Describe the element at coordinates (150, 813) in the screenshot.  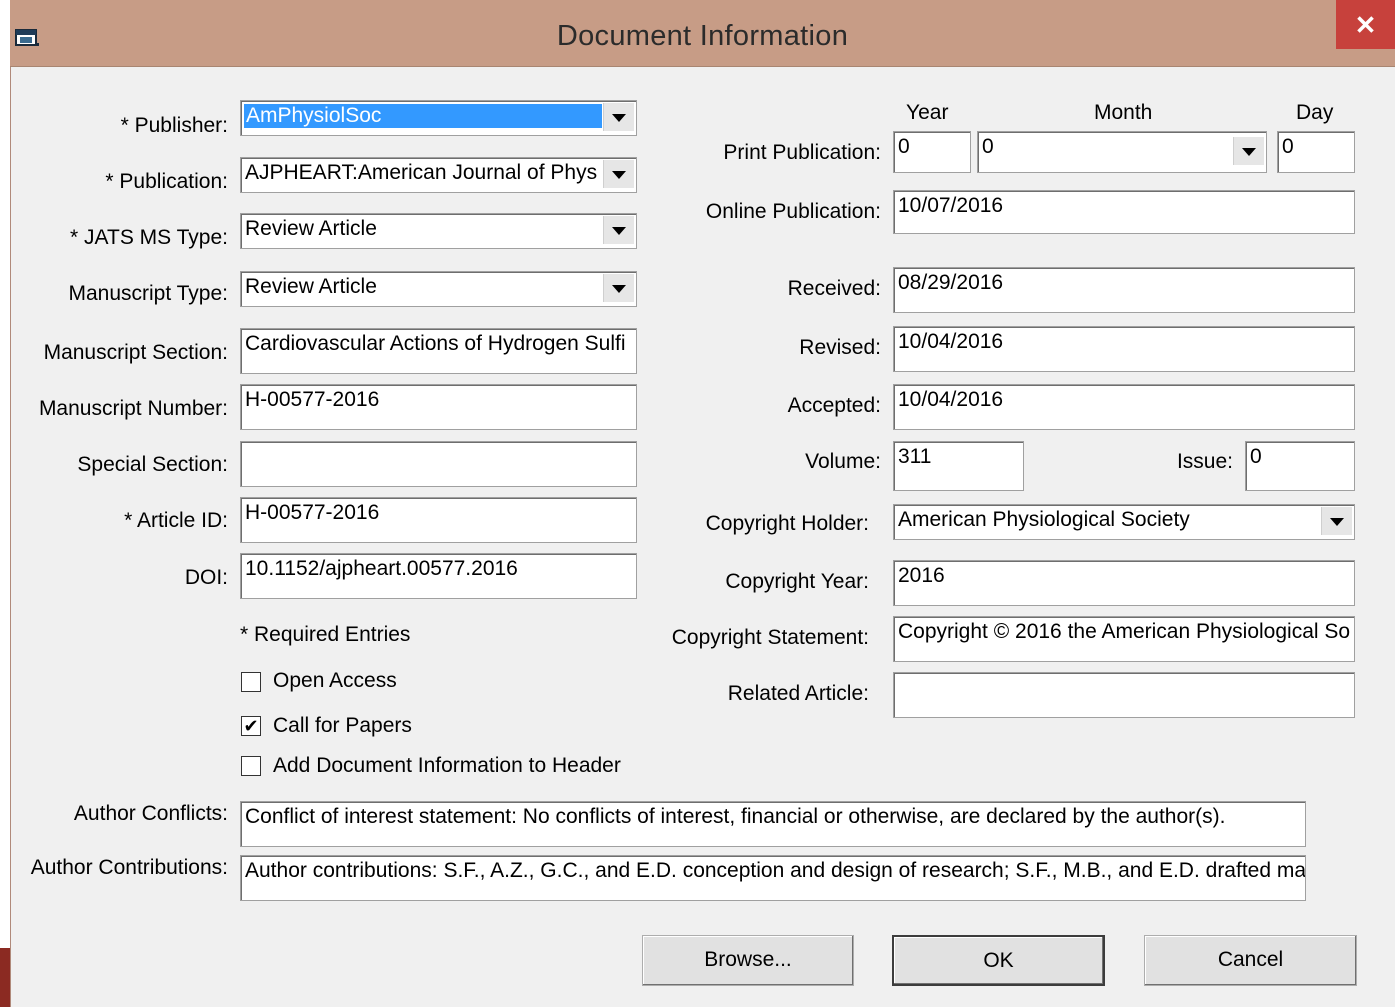
I see `author-conflicts-label: Author Conflicts:` at that location.